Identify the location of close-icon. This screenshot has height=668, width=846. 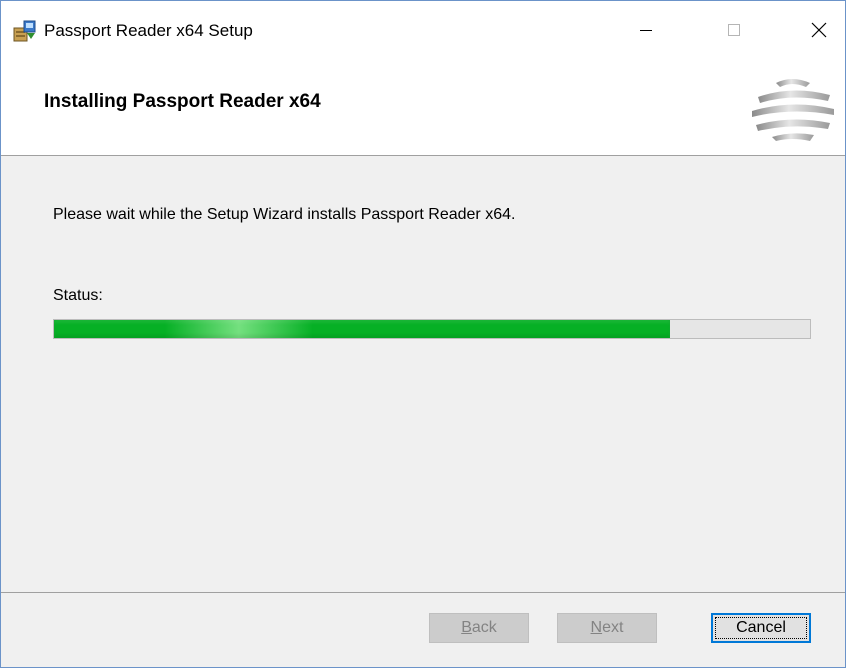
(819, 32).